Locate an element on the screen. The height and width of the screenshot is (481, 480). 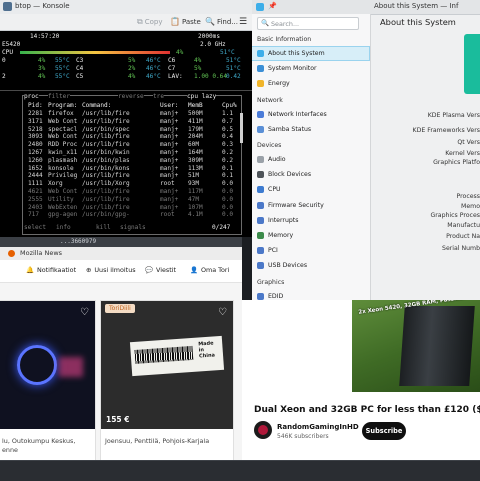
column-header: Cpu% is located at coordinates (229, 106).